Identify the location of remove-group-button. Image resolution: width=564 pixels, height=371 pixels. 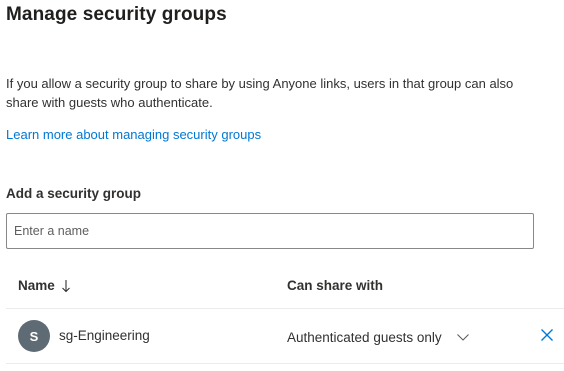
(547, 337).